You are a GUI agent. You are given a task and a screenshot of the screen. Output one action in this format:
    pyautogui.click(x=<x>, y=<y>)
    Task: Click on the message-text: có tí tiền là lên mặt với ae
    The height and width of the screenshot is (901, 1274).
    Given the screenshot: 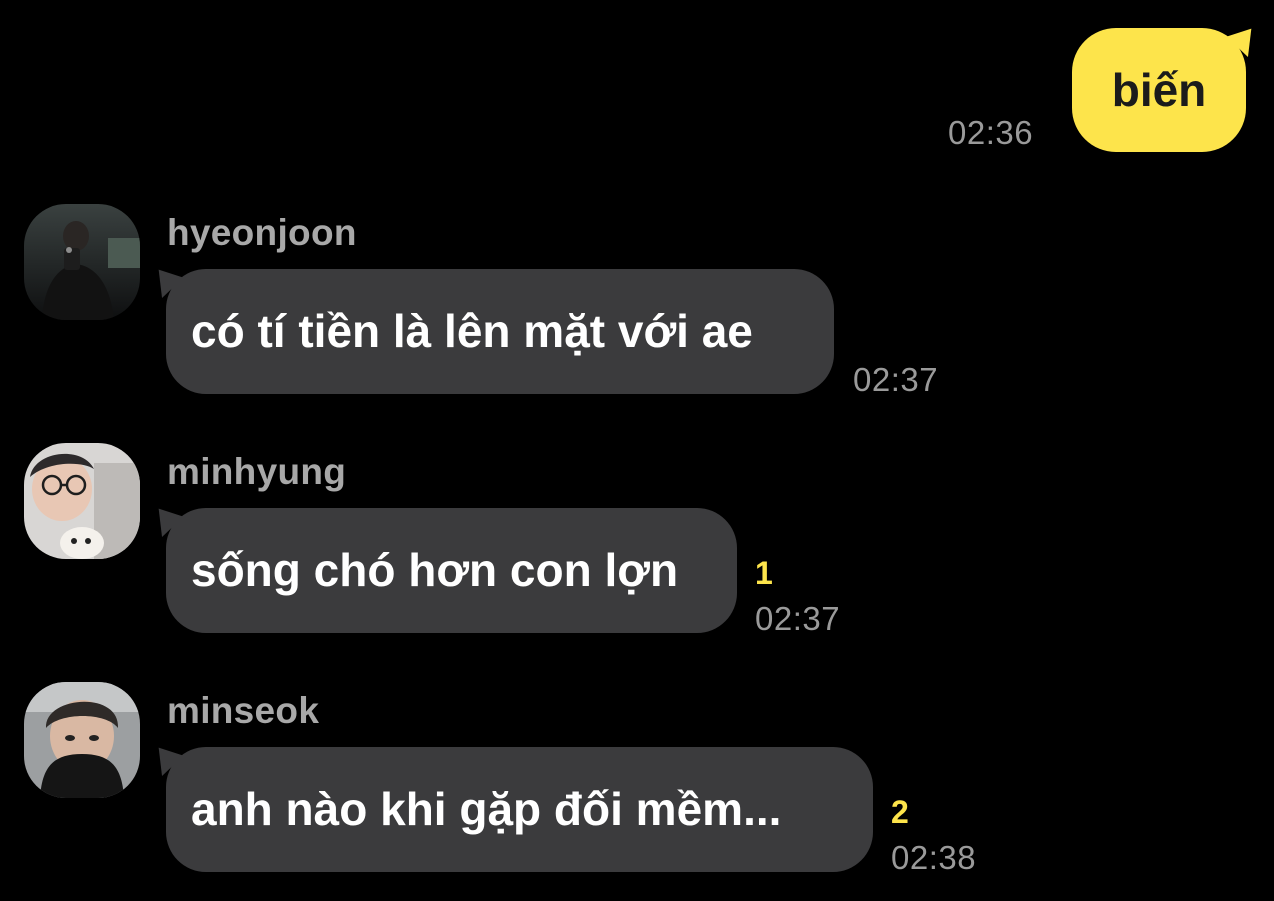 What is the action you would take?
    pyautogui.click(x=472, y=331)
    